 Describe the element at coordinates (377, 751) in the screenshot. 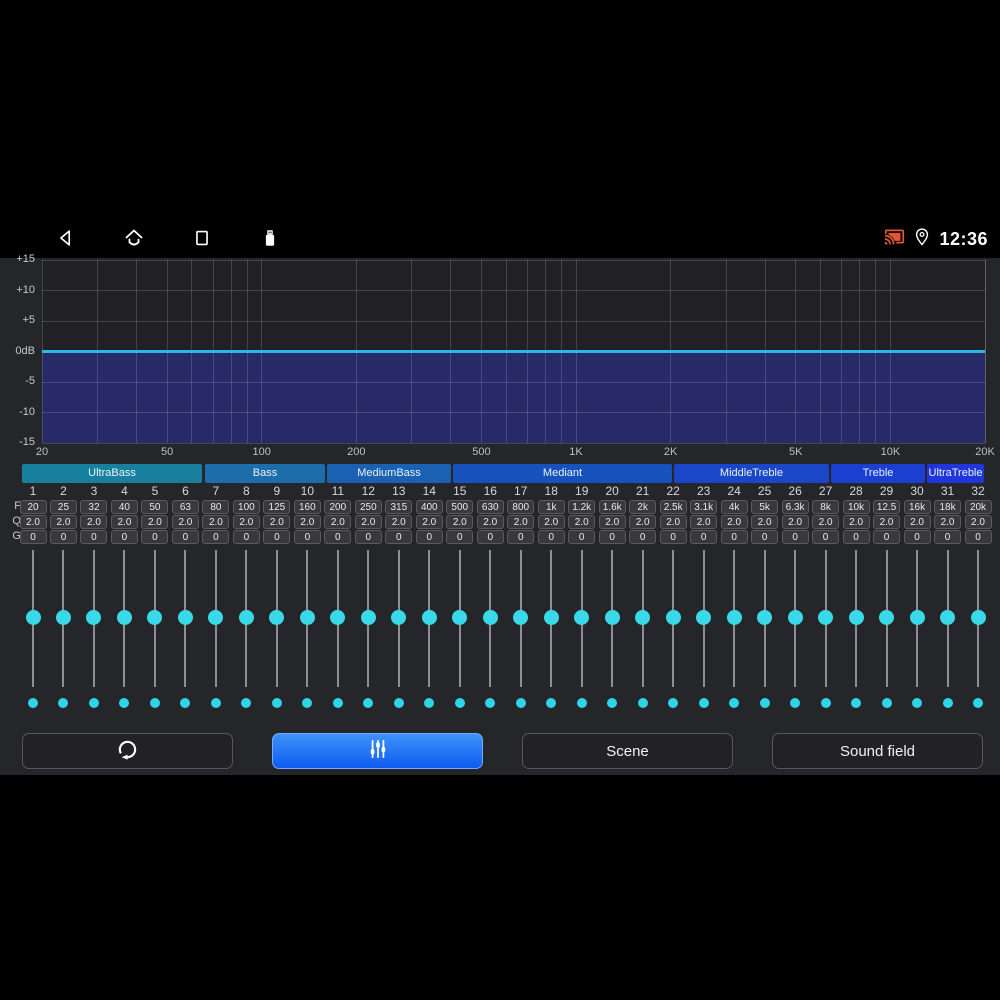

I see `equalizer-button` at that location.